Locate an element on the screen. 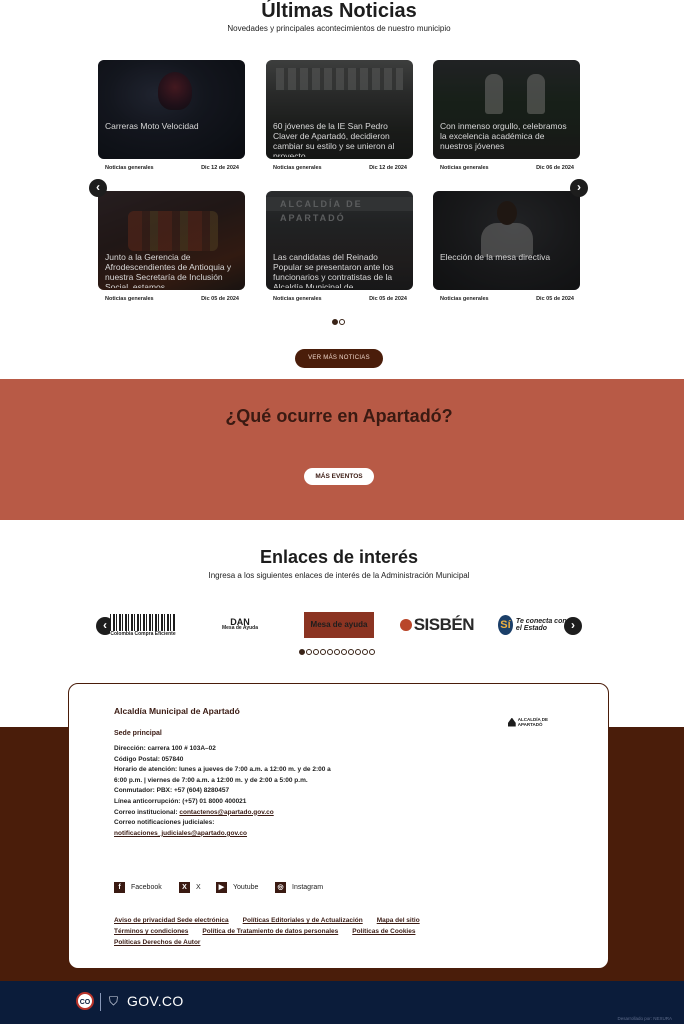 The height and width of the screenshot is (1024, 684). footer-org-name: Alcaldía Municipal de Apartadó is located at coordinates (177, 711).